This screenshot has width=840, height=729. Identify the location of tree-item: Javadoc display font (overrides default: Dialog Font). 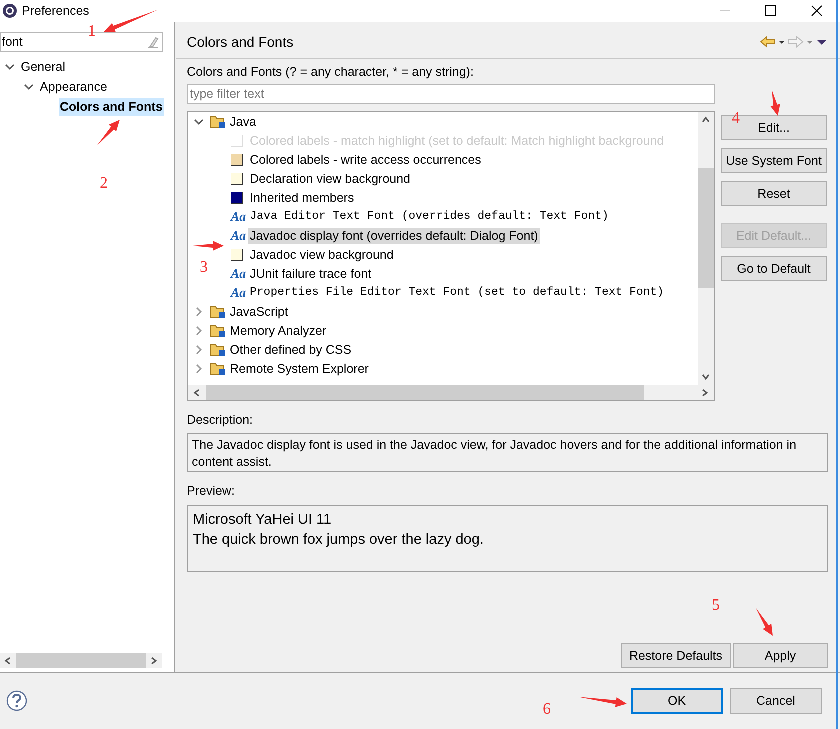
(394, 236).